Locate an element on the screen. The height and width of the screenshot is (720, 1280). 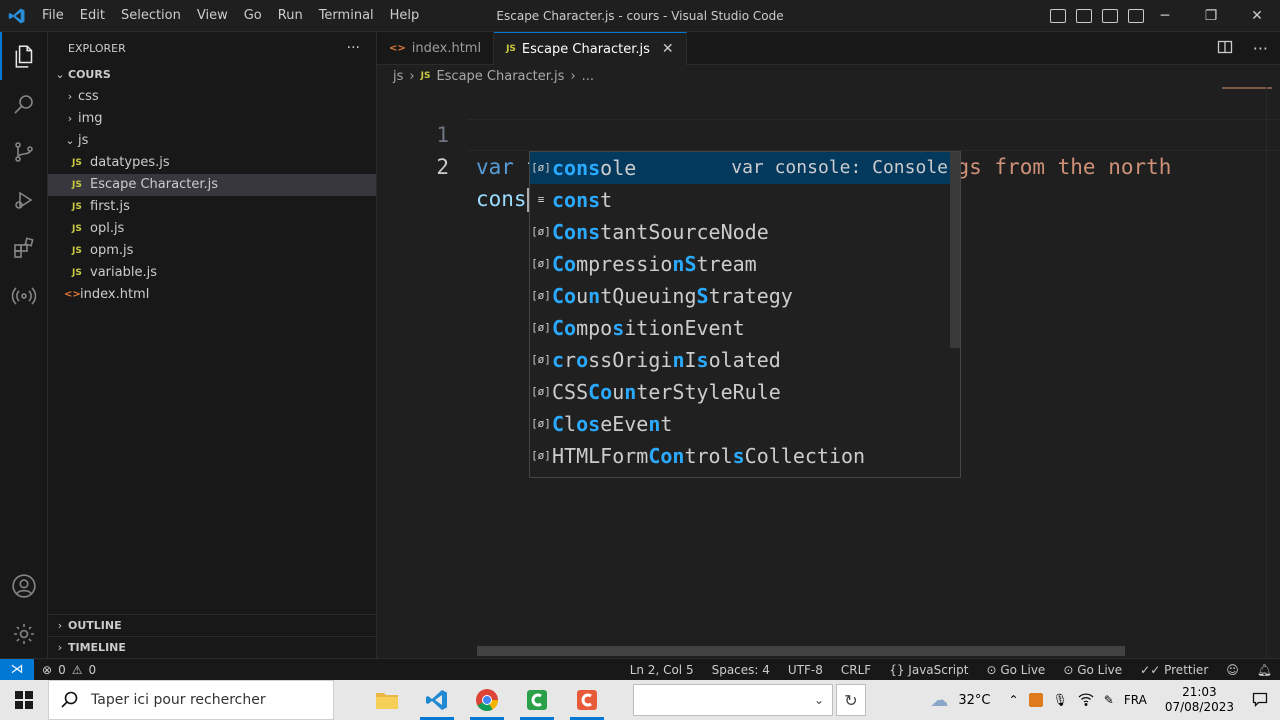
go-live-button: ⊙ Go Live is located at coordinates (1015, 670).